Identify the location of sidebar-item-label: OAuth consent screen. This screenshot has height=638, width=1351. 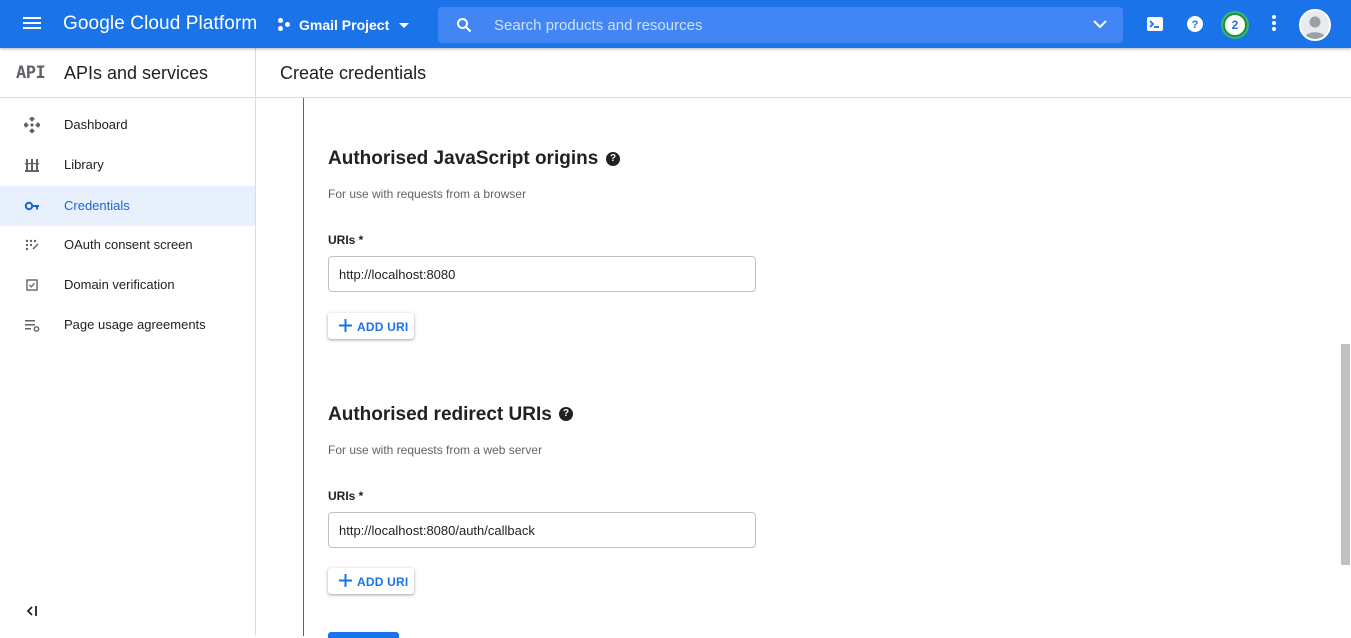
(128, 244).